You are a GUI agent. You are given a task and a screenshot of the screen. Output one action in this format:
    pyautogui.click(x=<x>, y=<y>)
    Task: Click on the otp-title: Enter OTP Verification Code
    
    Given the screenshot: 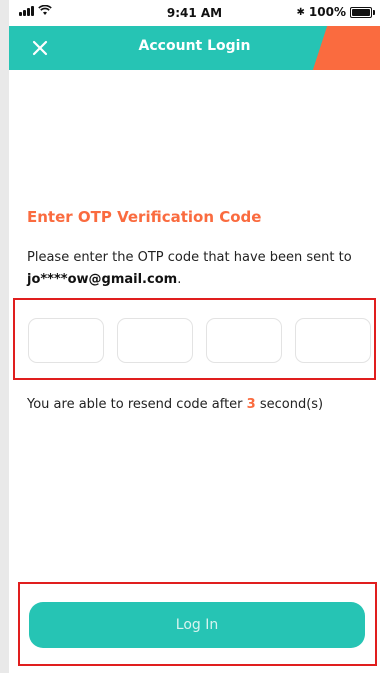 What is the action you would take?
    pyautogui.click(x=144, y=217)
    